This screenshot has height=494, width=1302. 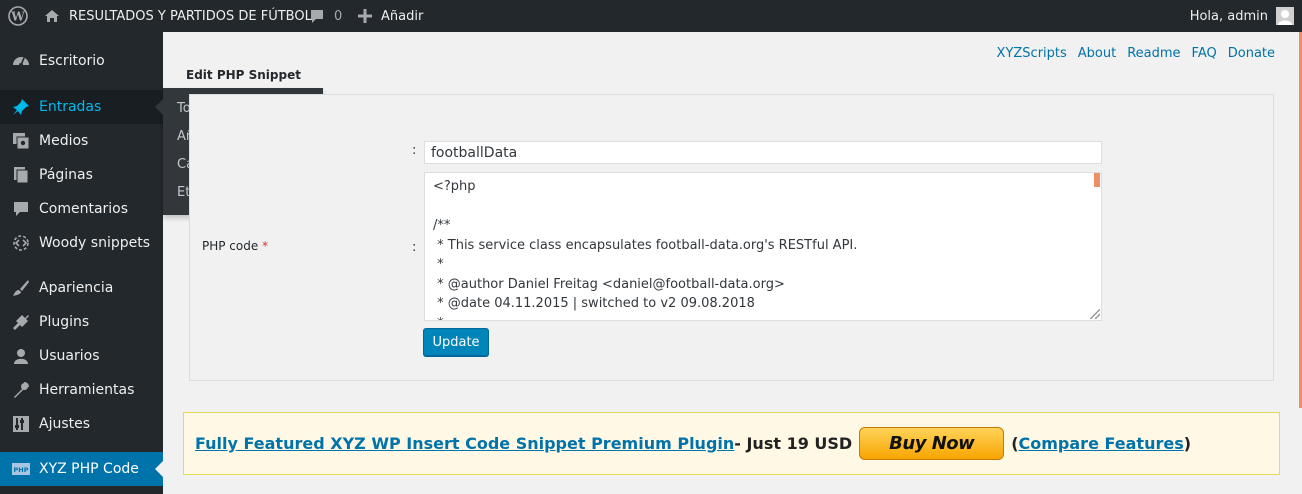 What do you see at coordinates (64, 322) in the screenshot?
I see `sidebar-item-label: Plugins` at bounding box center [64, 322].